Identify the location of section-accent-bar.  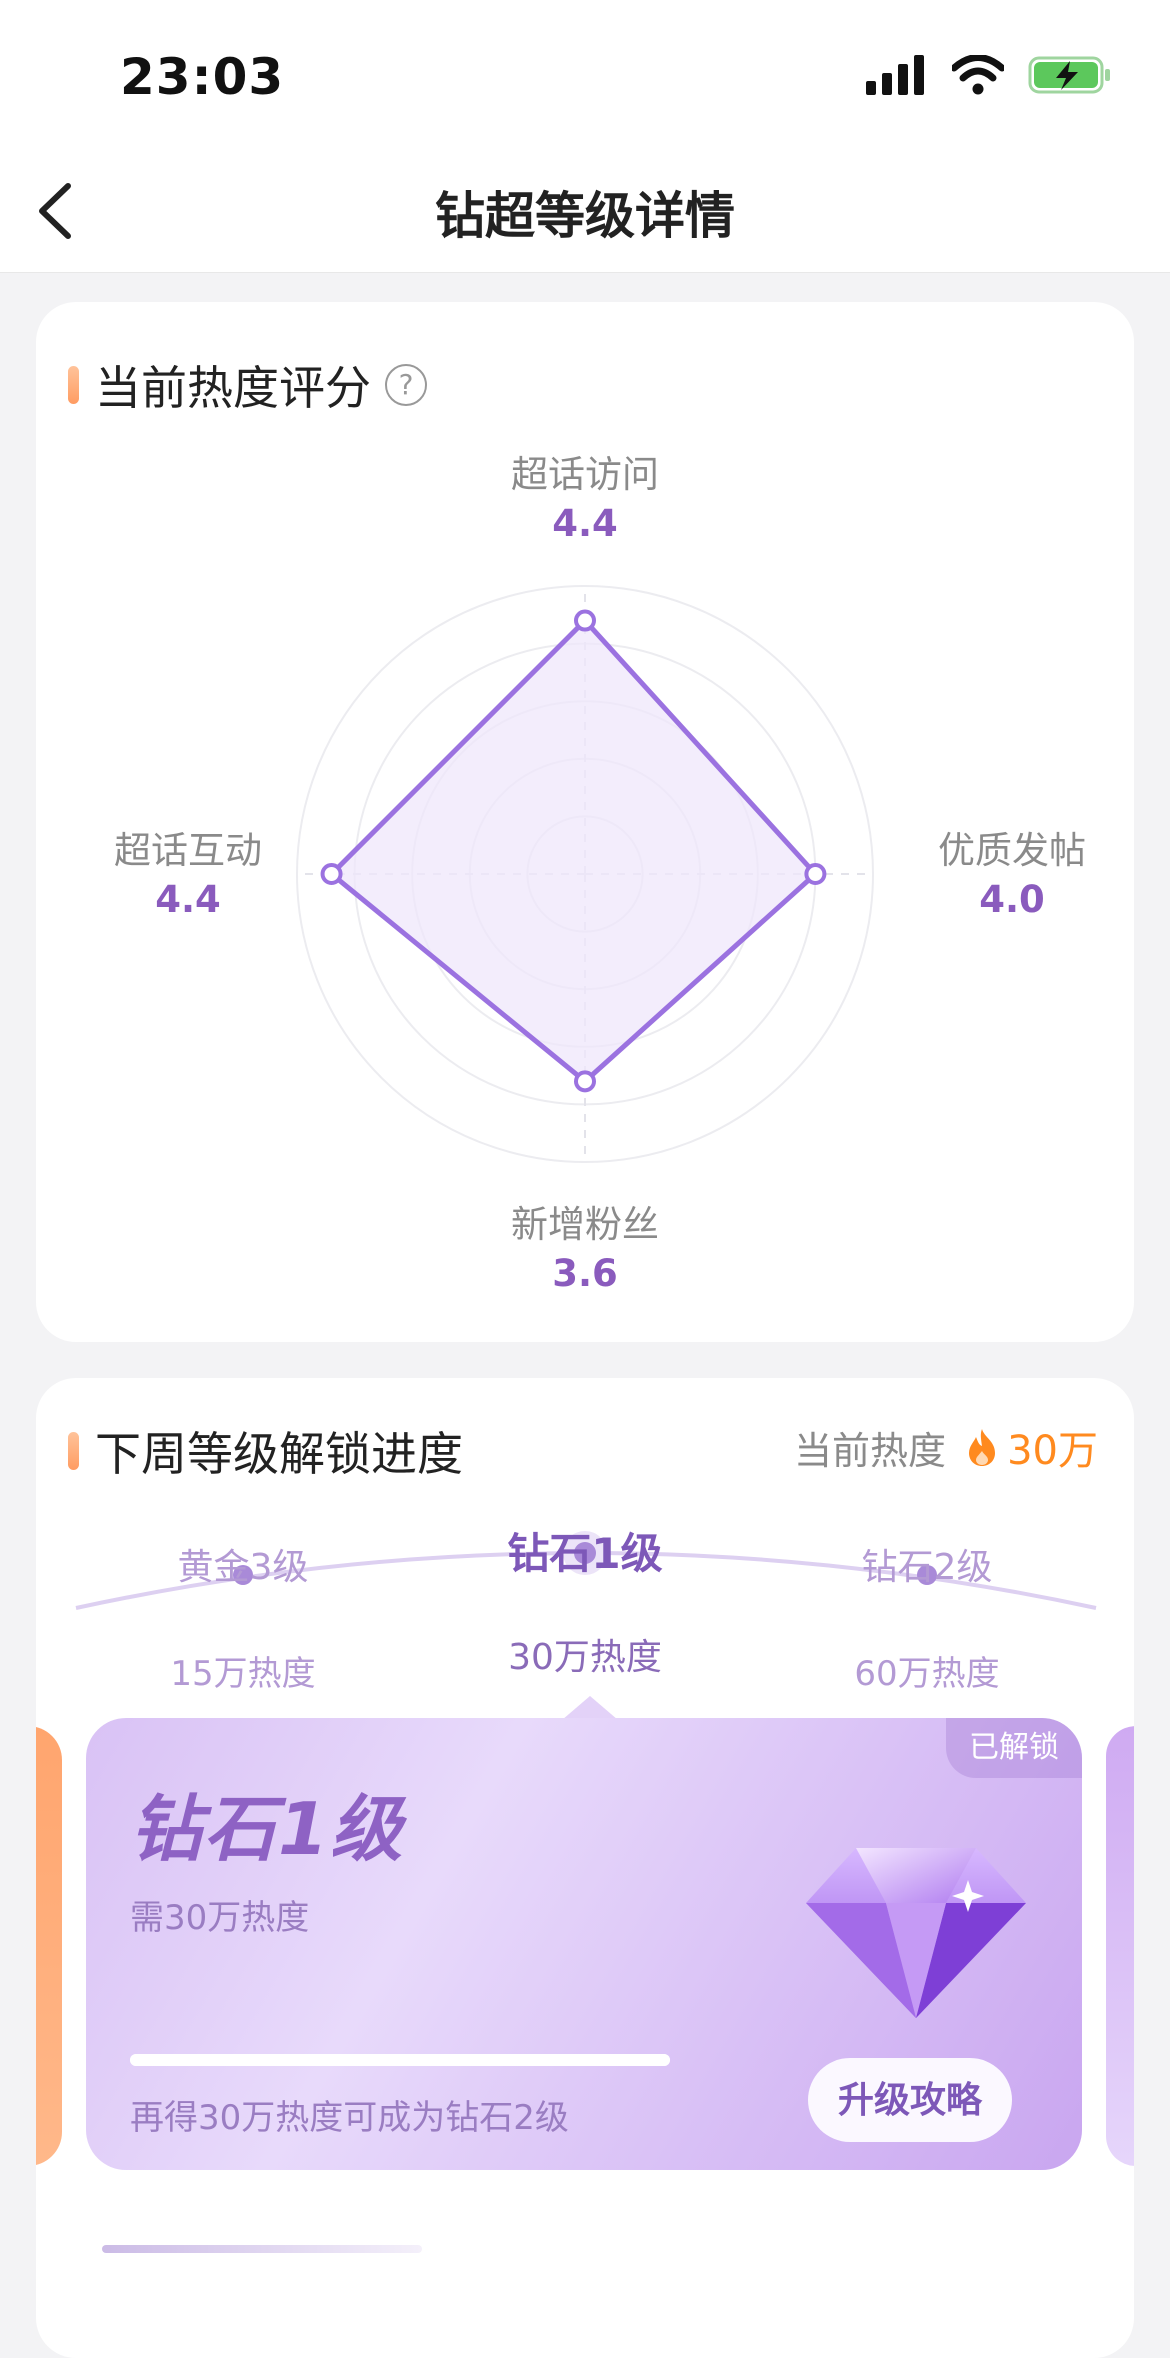
(73, 385).